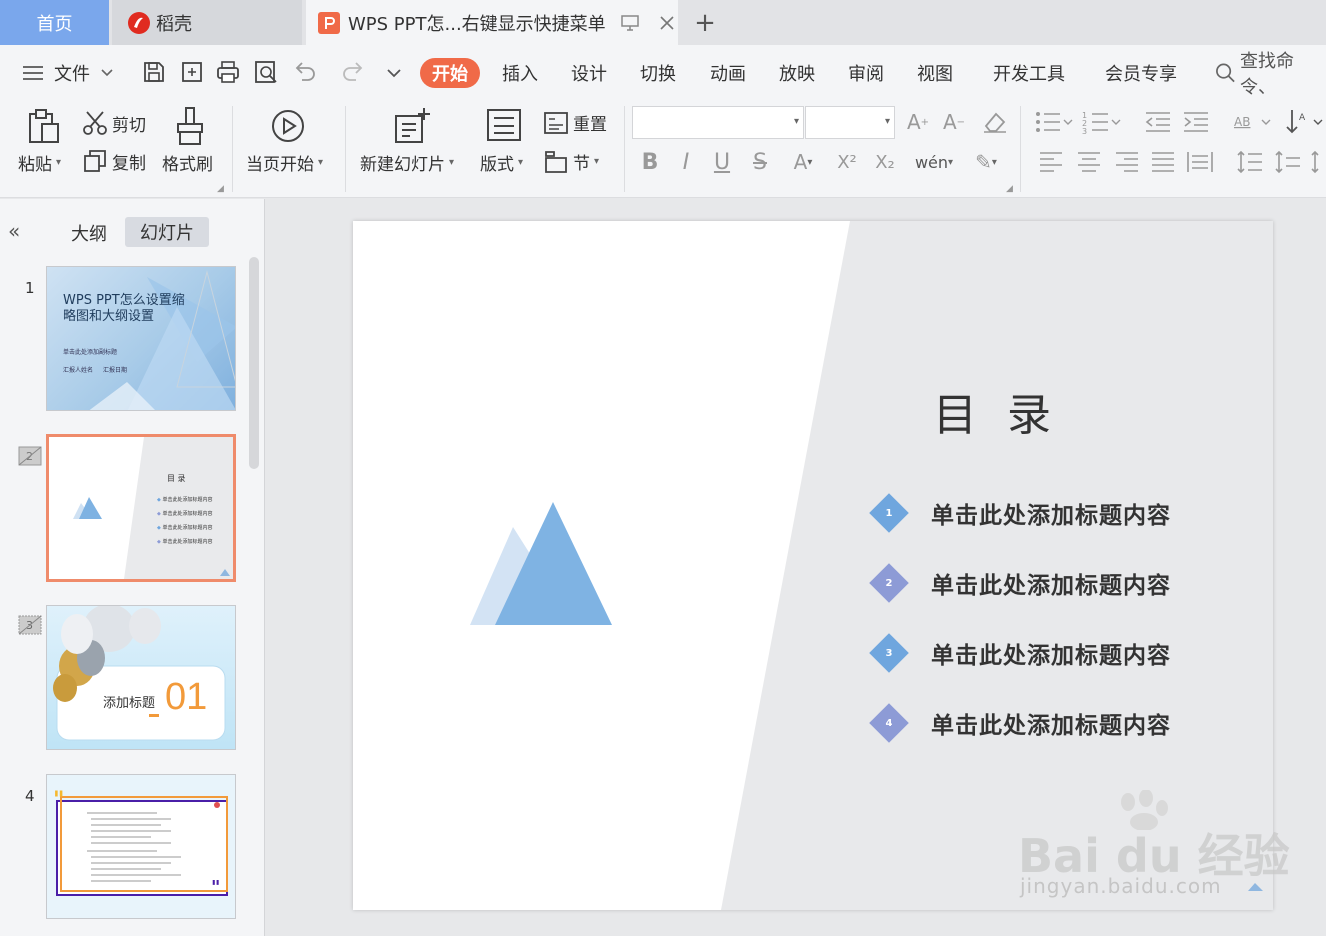 The height and width of the screenshot is (936, 1326). What do you see at coordinates (850, 122) in the screenshot?
I see `font-size-select: ▾` at bounding box center [850, 122].